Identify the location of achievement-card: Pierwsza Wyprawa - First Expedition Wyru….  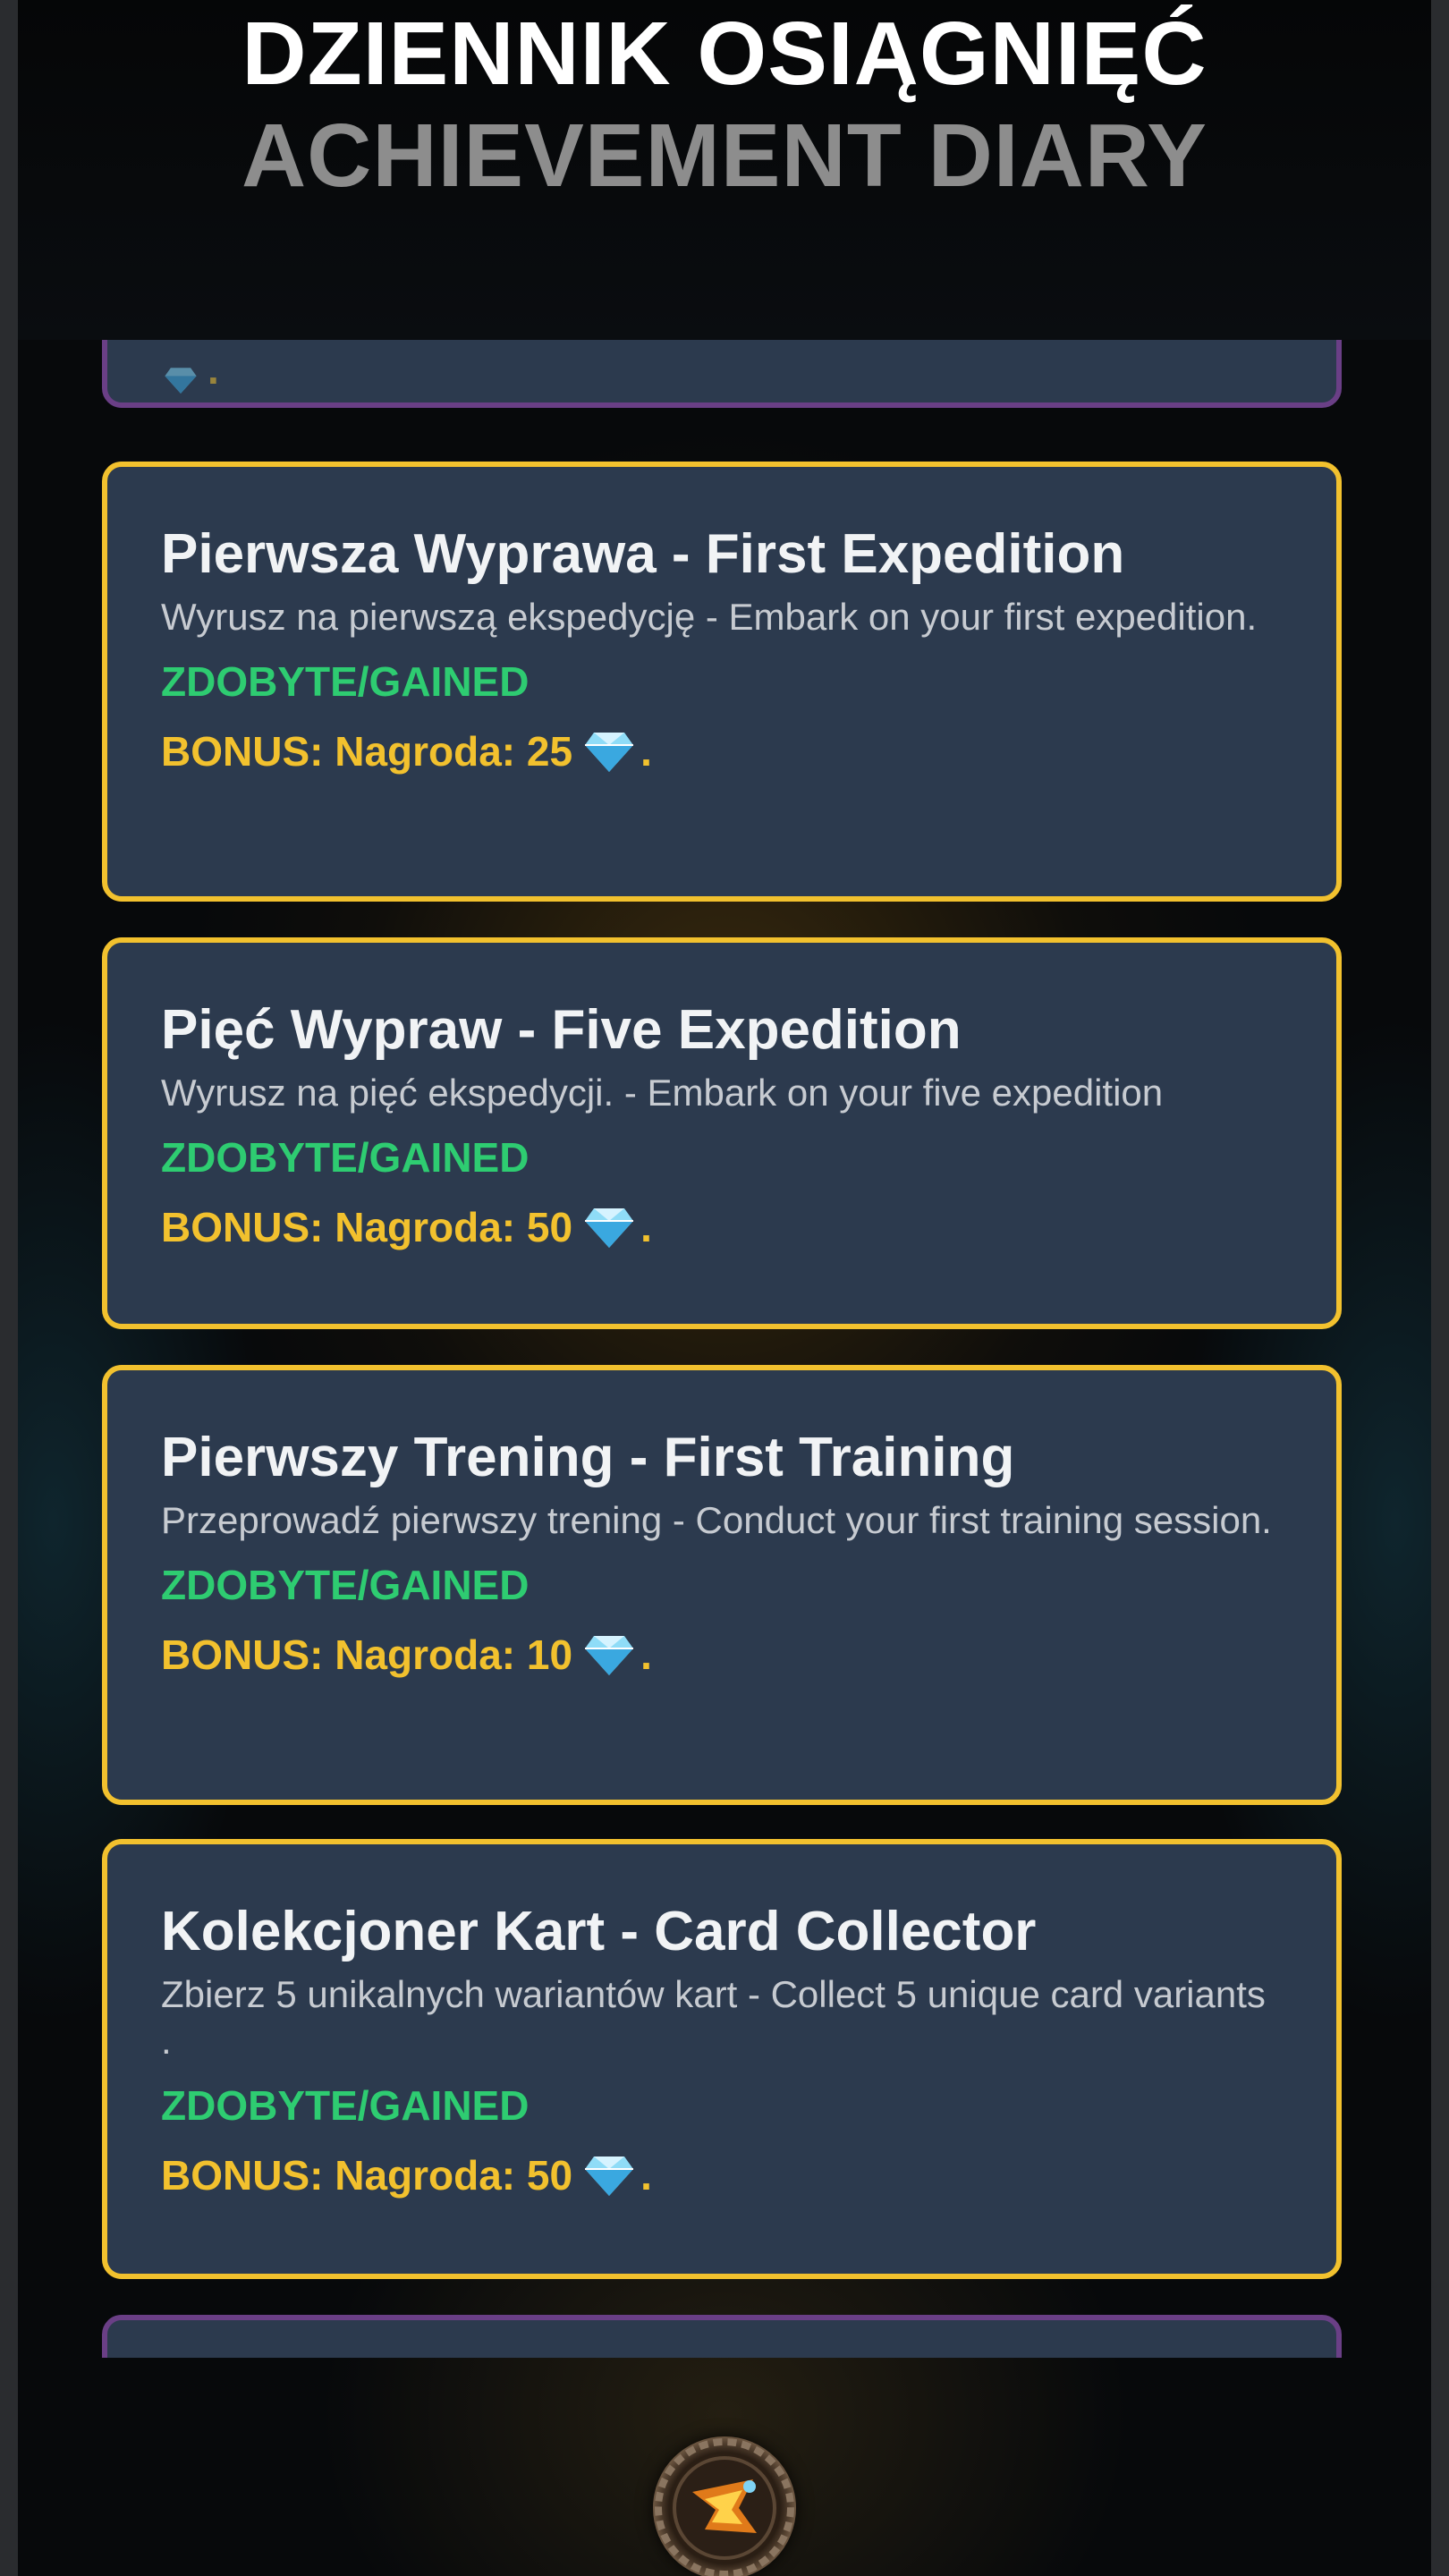
(722, 682).